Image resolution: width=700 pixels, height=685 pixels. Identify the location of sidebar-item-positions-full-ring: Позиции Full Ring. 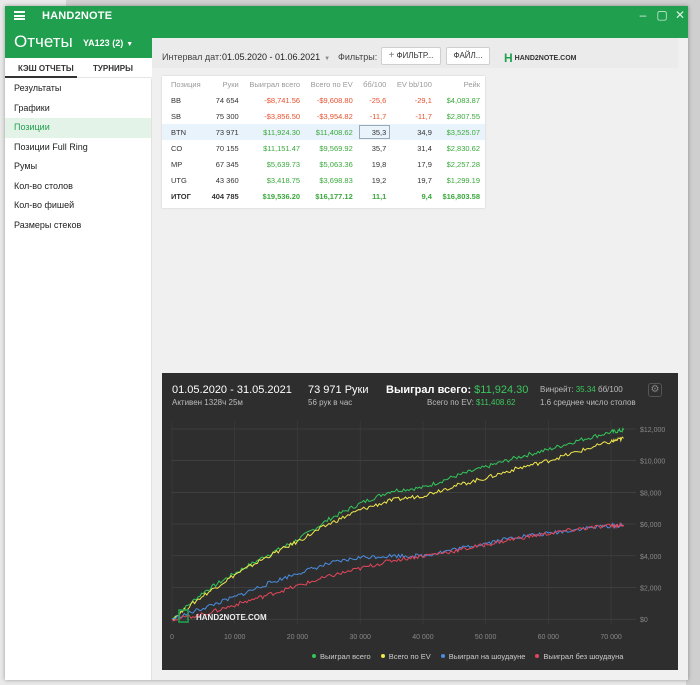
(78, 148).